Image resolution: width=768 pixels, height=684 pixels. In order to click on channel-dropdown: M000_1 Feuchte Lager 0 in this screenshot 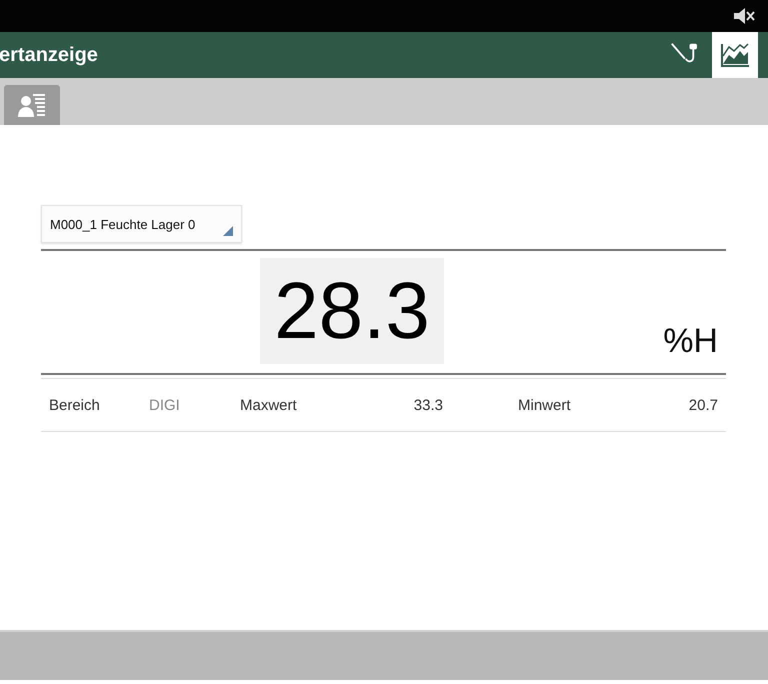, I will do `click(141, 224)`.